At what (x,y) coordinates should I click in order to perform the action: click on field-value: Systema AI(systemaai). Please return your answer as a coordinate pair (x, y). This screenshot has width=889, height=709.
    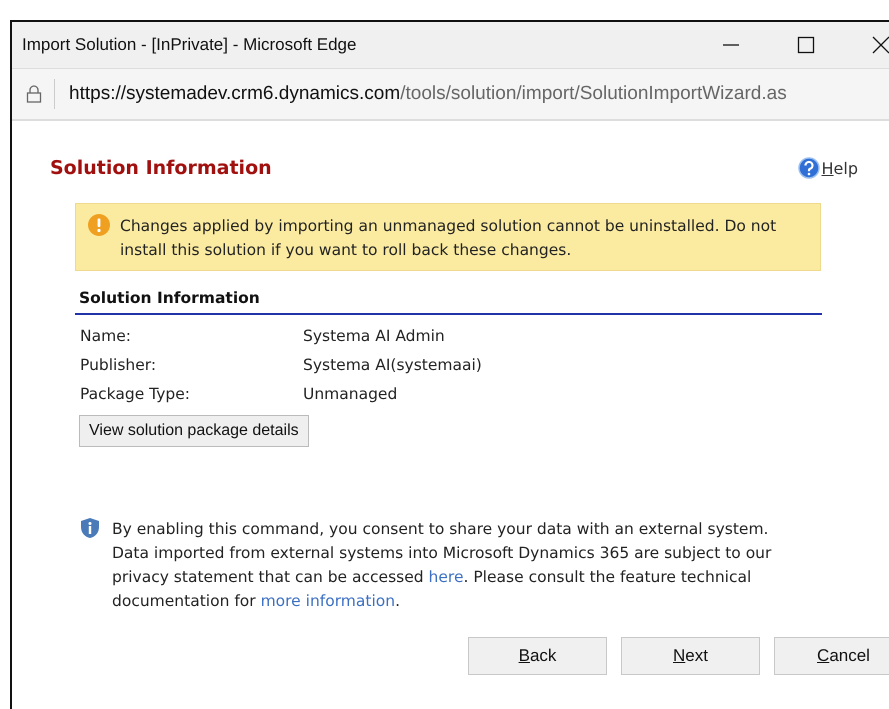
    Looking at the image, I should click on (393, 365).